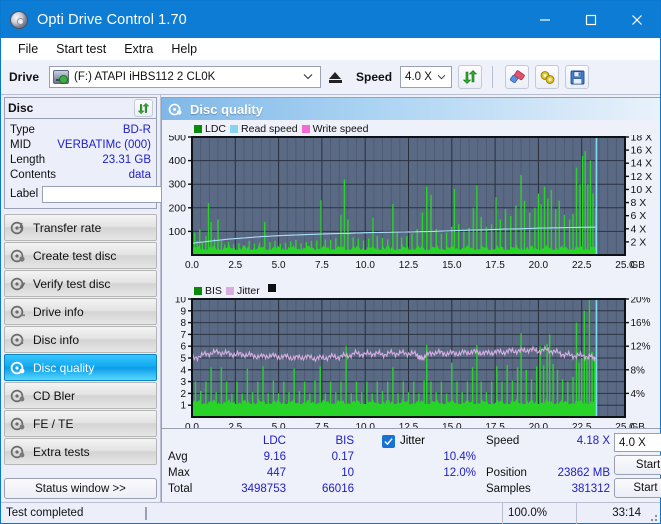  What do you see at coordinates (177, 161) in the screenshot?
I see `svg-text: 400` at bounding box center [177, 161].